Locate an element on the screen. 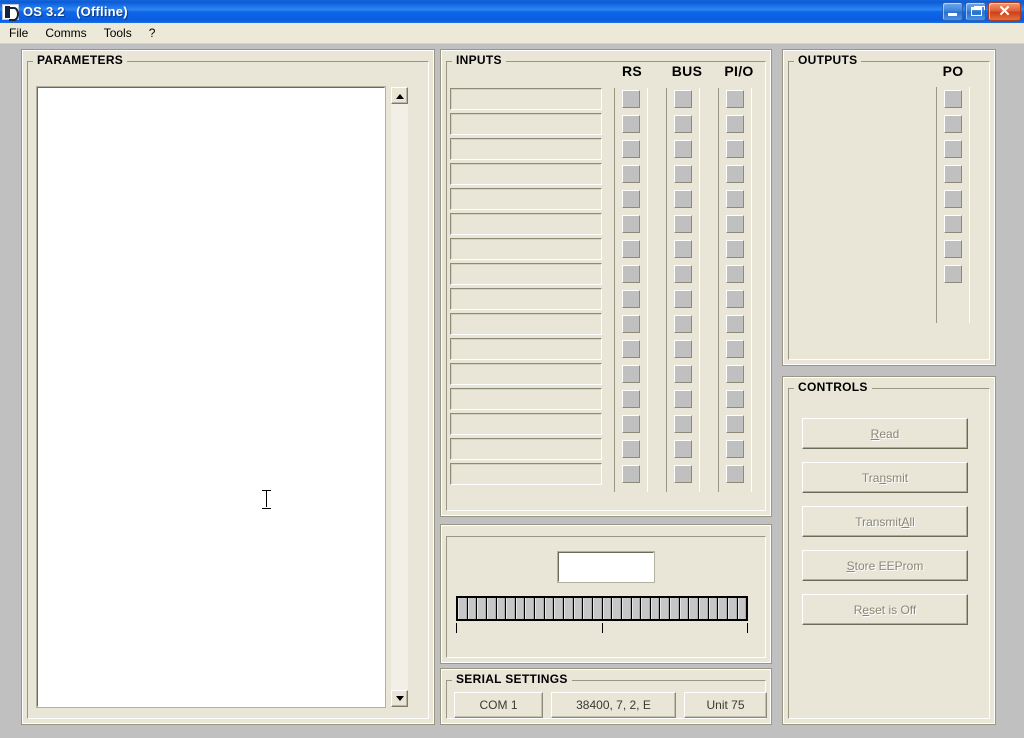 The height and width of the screenshot is (738, 1024). minimize-button is located at coordinates (952, 11).